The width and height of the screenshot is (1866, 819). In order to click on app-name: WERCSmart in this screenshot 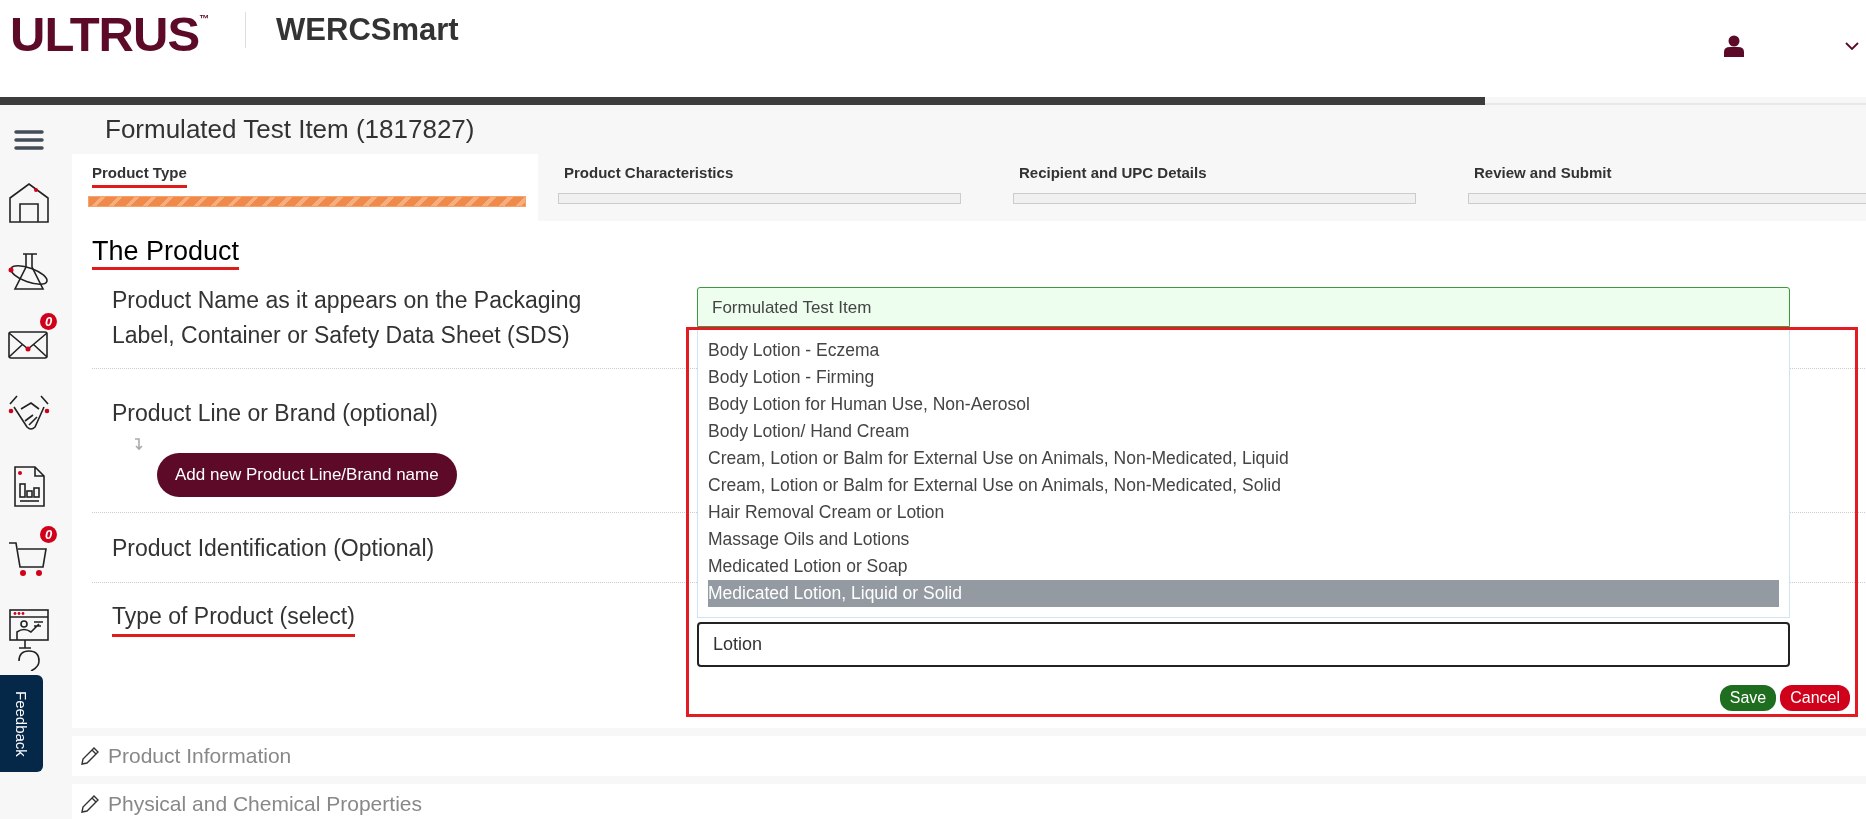, I will do `click(367, 30)`.